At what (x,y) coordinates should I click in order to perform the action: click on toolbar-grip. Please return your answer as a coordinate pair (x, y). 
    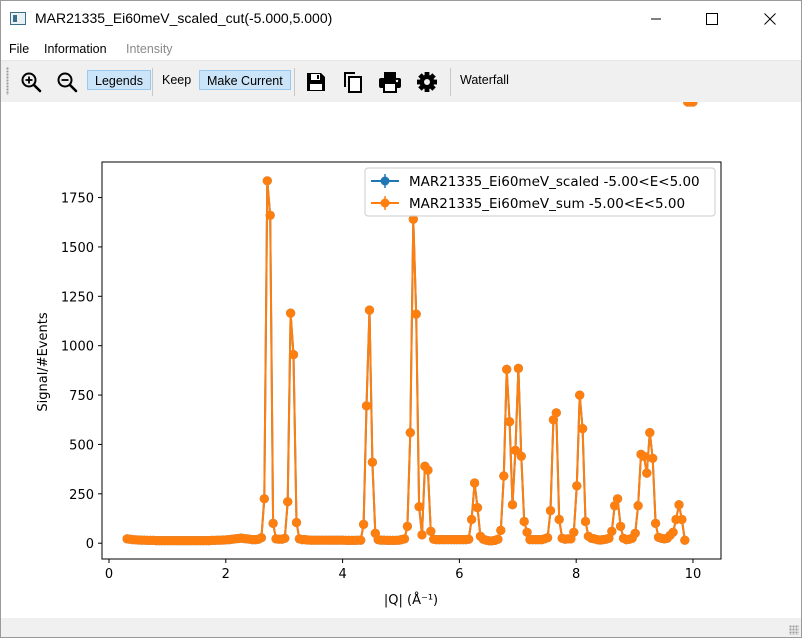
    Looking at the image, I should click on (7, 81).